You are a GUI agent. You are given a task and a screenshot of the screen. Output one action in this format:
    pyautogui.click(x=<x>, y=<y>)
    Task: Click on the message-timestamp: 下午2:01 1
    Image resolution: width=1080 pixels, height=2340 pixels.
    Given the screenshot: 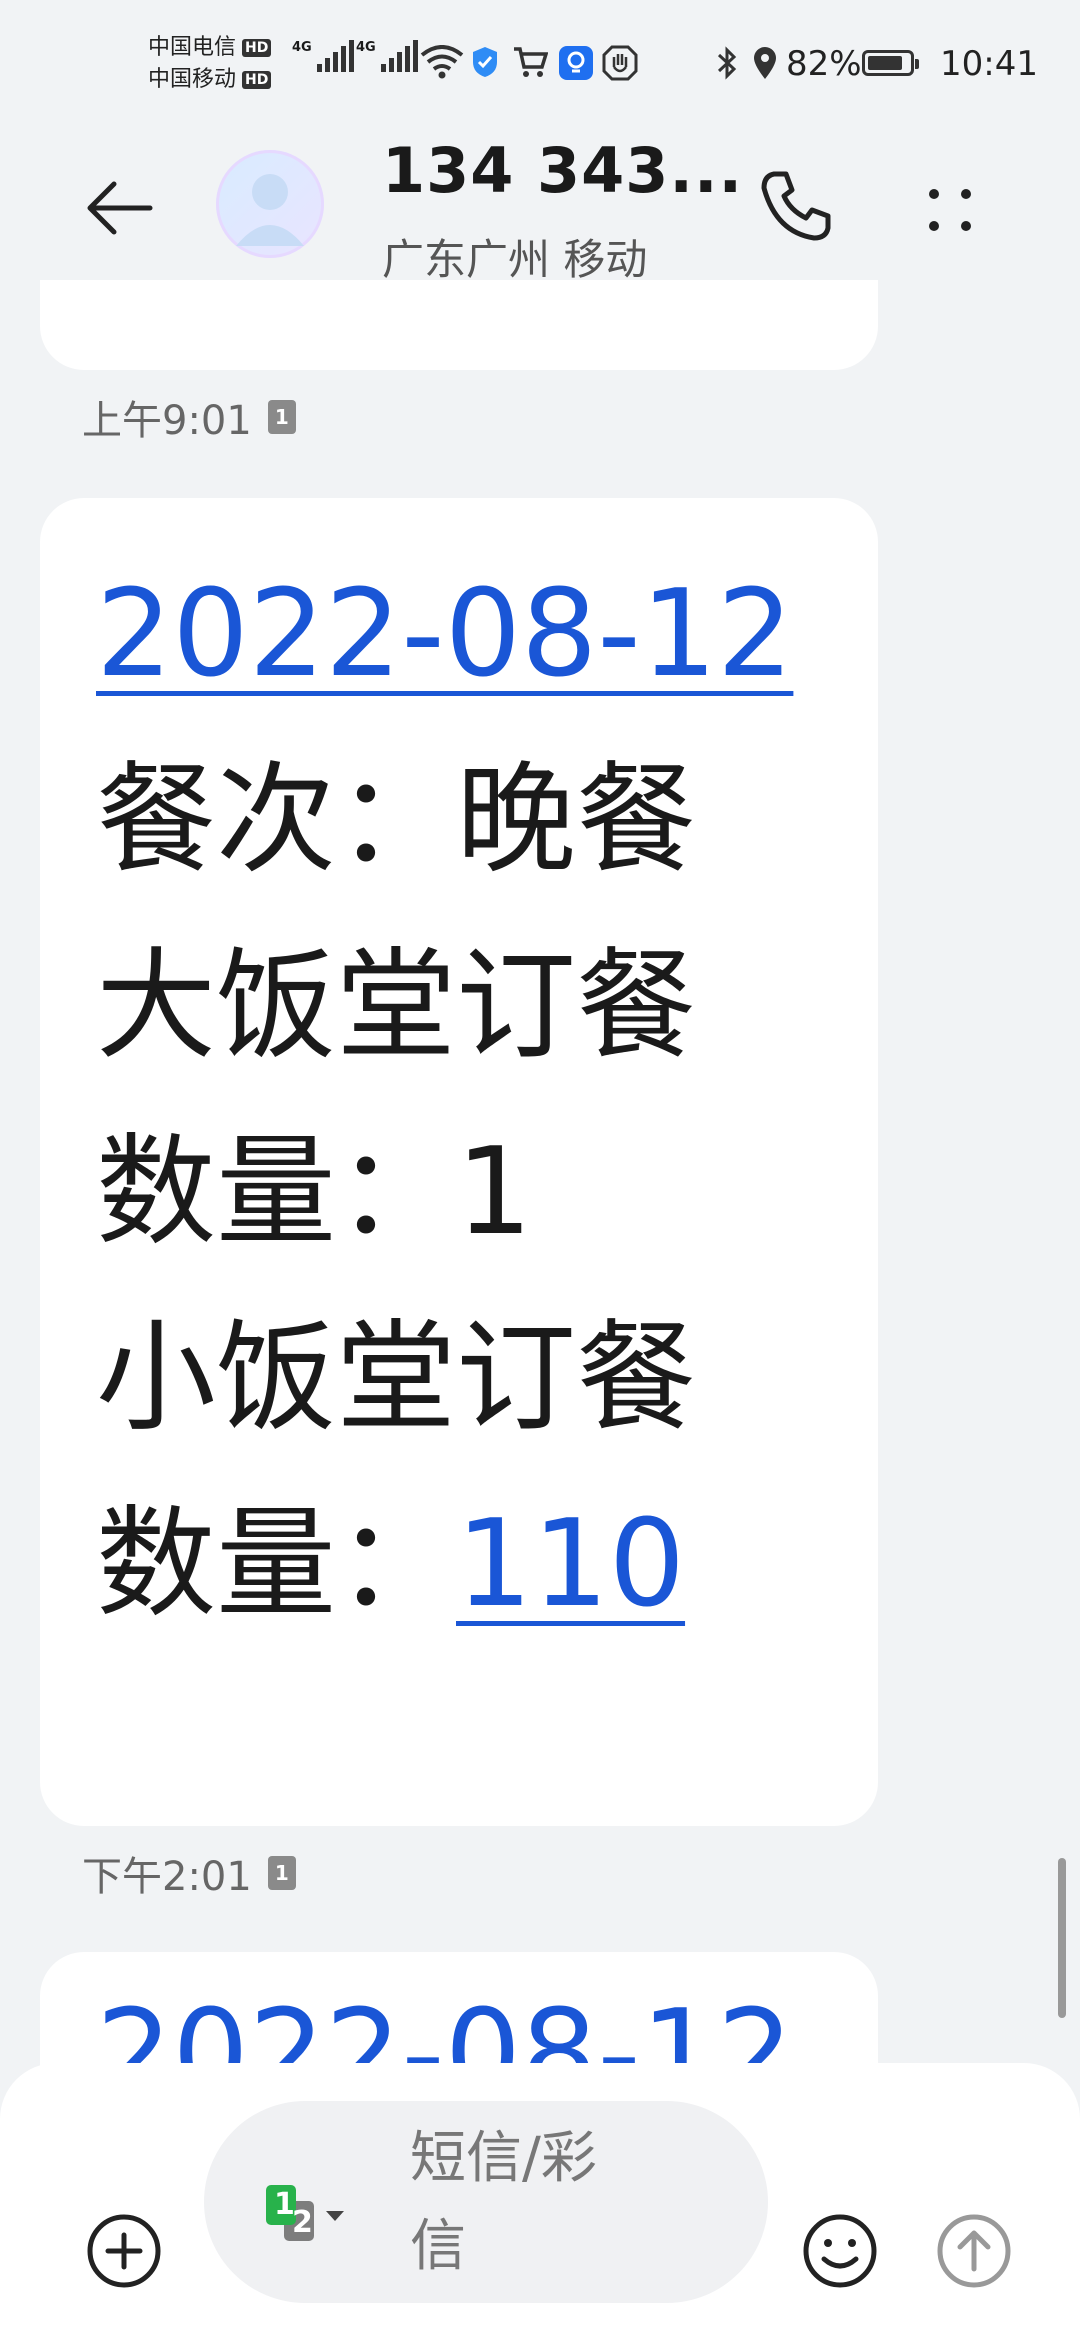 What is the action you would take?
    pyautogui.click(x=189, y=1873)
    